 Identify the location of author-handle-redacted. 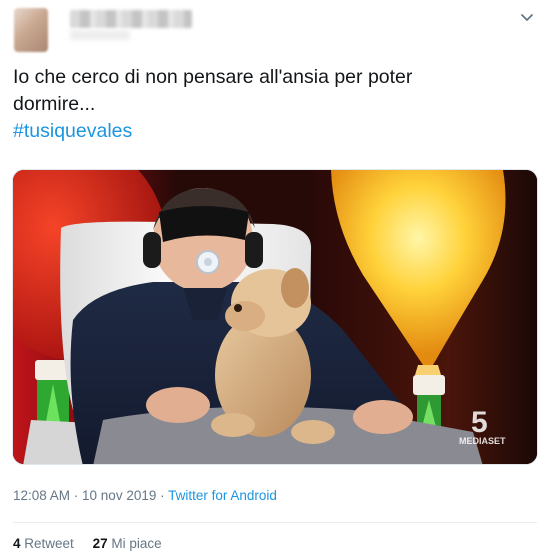
(100, 35).